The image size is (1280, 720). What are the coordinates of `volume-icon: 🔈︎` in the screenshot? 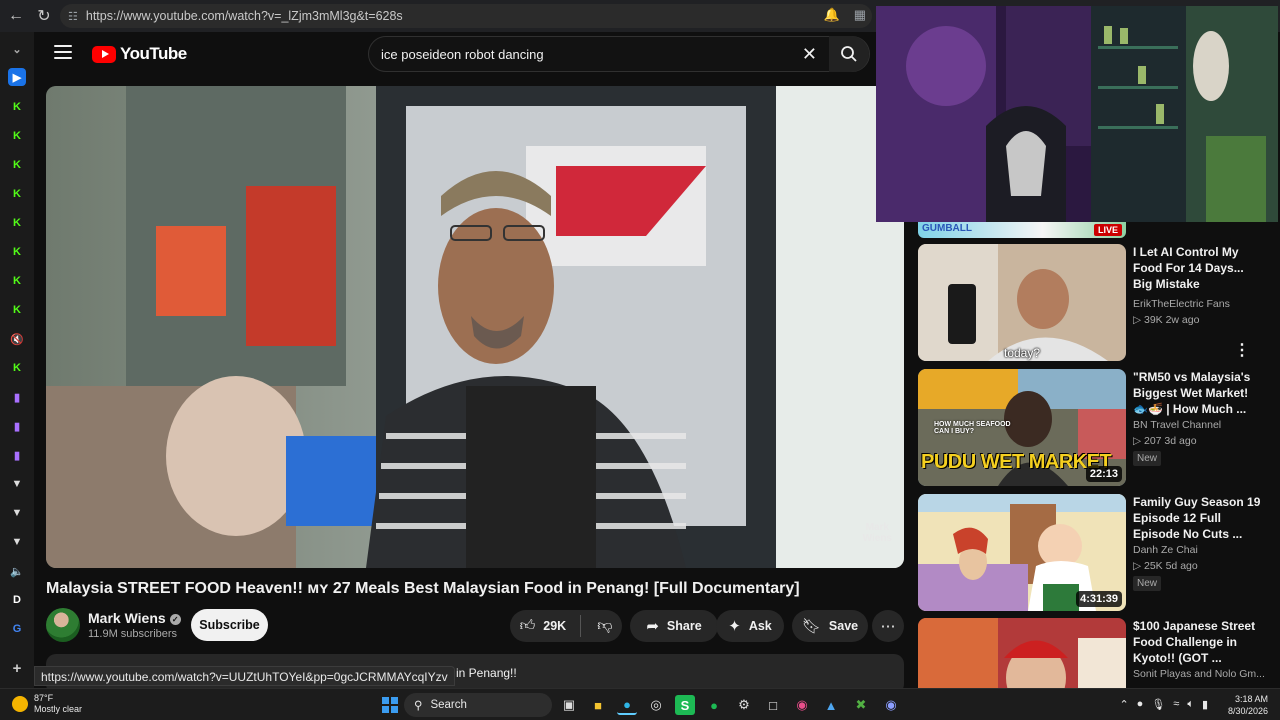 It's located at (1190, 704).